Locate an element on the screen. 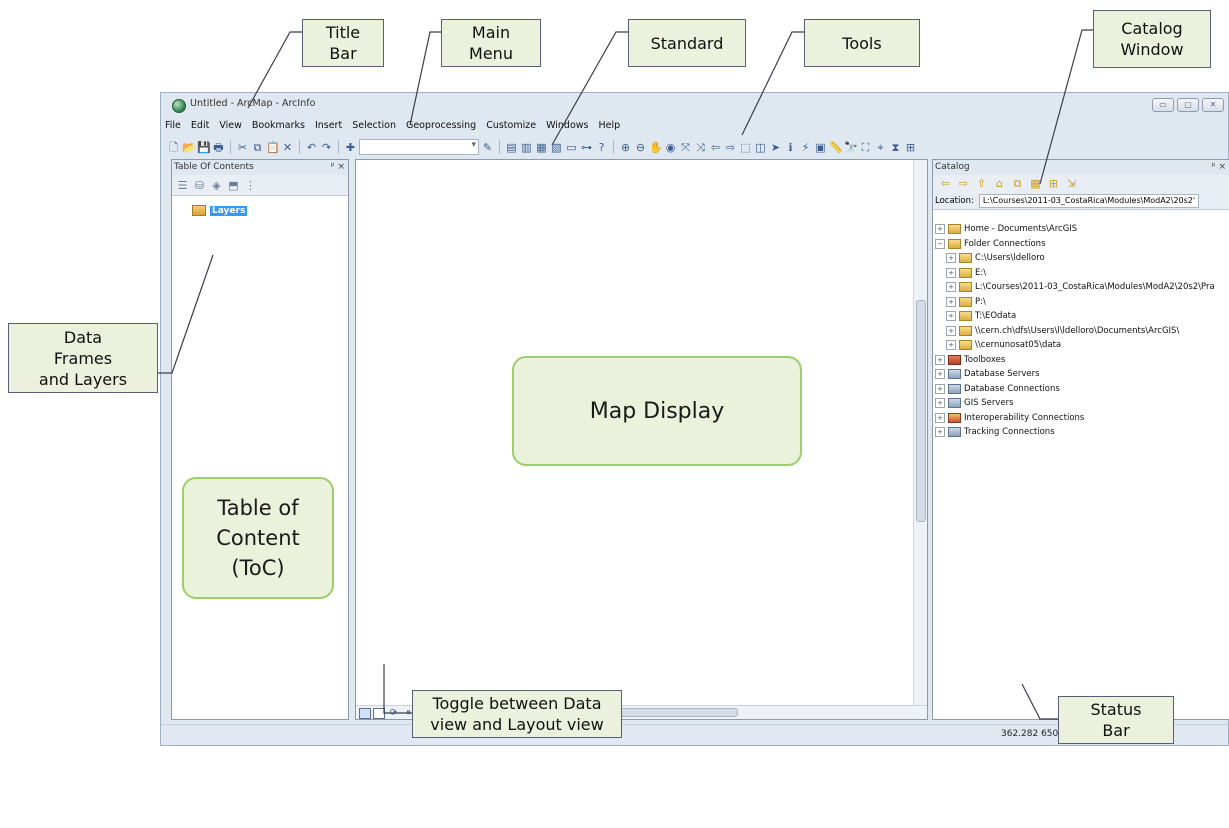 The width and height of the screenshot is (1229, 828). fixed-zoom-out-icon: ⤨ is located at coordinates (700, 147).